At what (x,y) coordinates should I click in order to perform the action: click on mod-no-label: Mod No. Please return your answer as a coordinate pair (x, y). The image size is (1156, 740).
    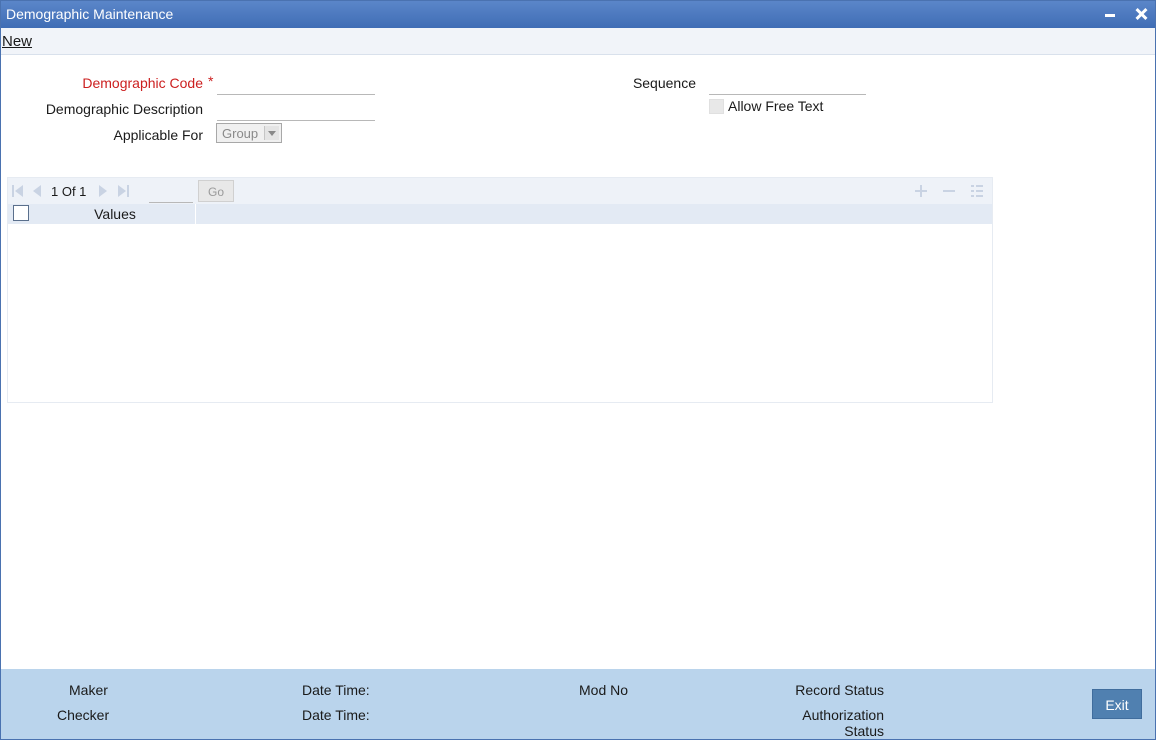
    Looking at the image, I should click on (604, 690).